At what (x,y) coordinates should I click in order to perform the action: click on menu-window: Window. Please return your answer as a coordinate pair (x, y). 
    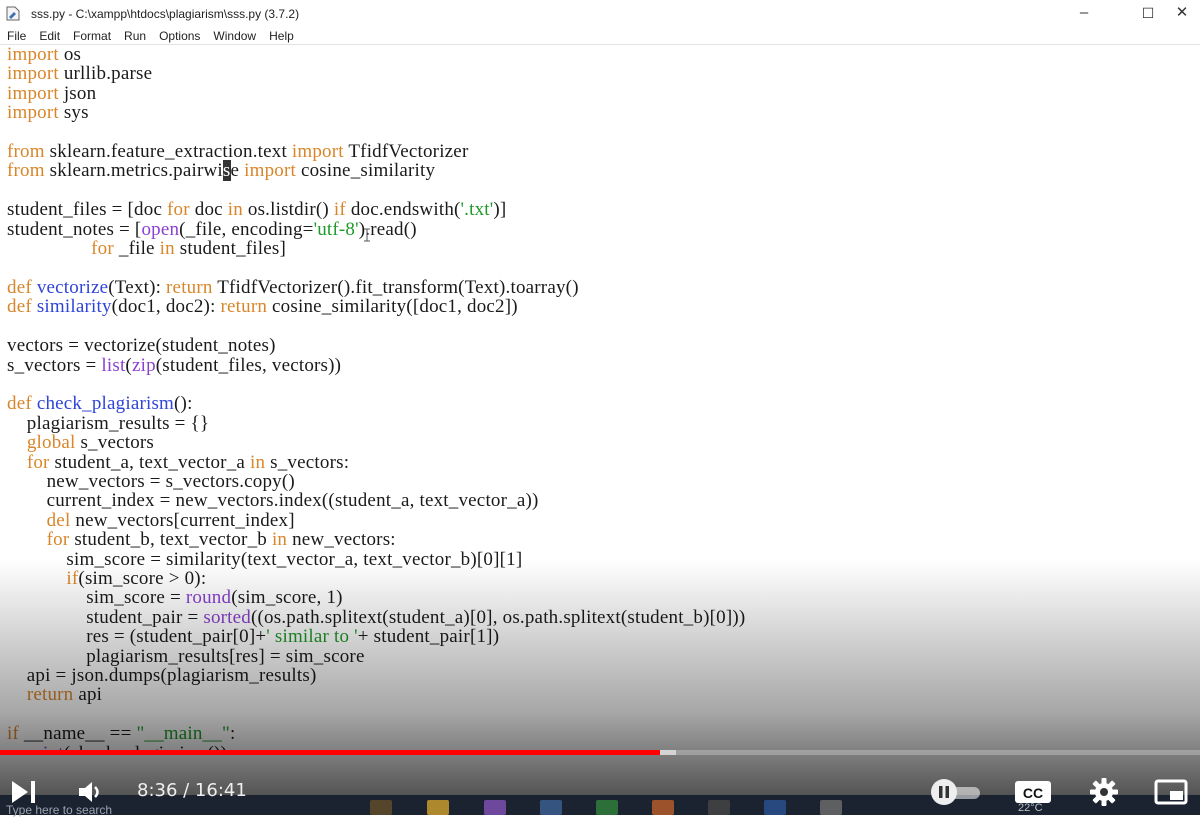
    Looking at the image, I should click on (237, 36).